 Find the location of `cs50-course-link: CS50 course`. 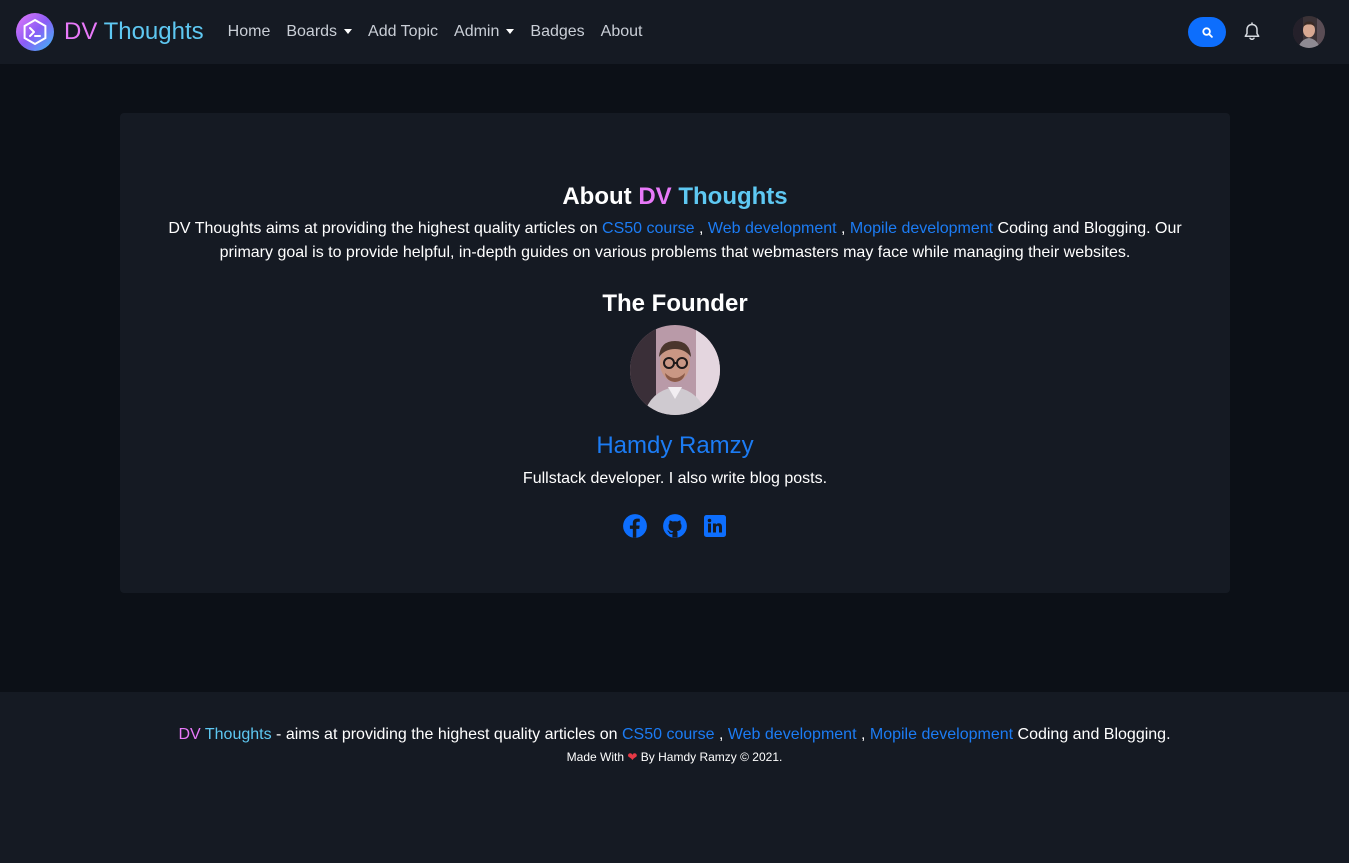

cs50-course-link: CS50 course is located at coordinates (648, 228).